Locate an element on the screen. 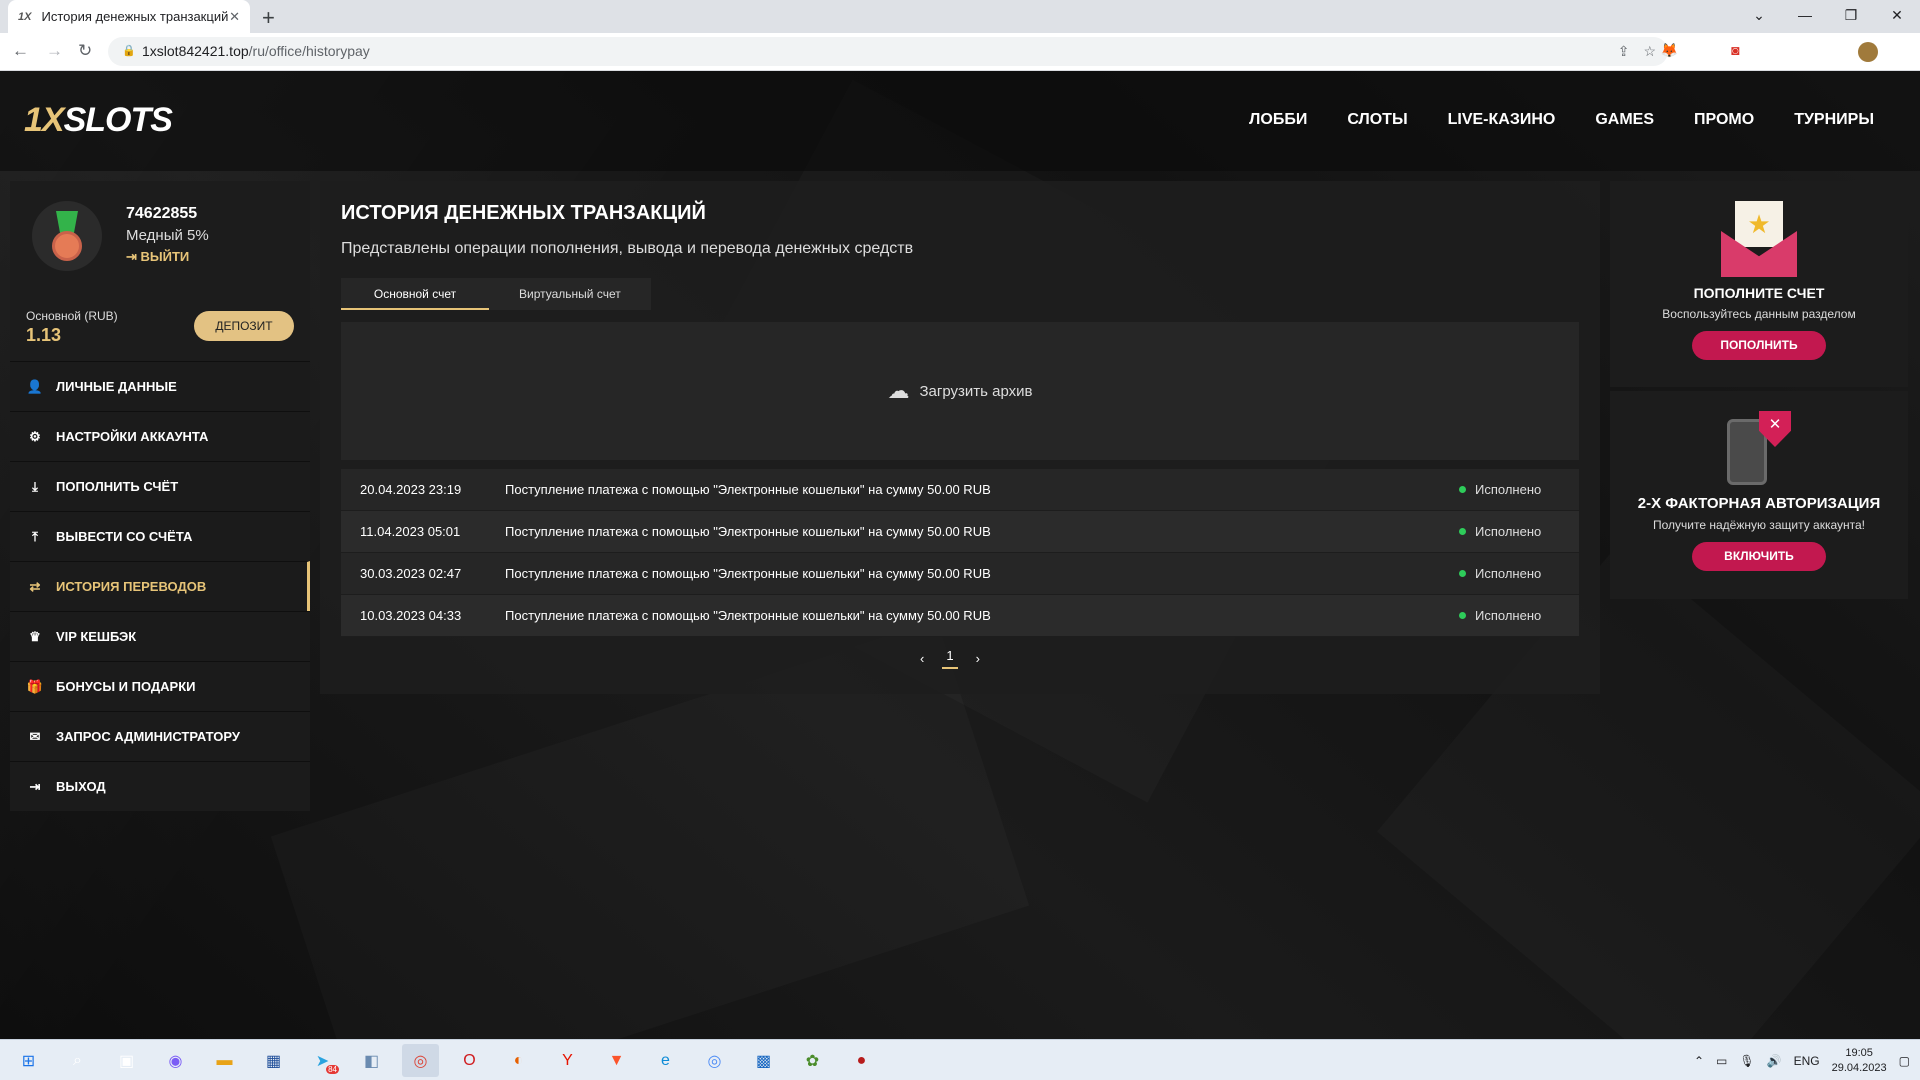 Image resolution: width=1920 pixels, height=1080 pixels. sidebar-item-transfer-history: ⇄ ИСТОРИЯ ПЕРЕВОДОВ is located at coordinates (160, 586).